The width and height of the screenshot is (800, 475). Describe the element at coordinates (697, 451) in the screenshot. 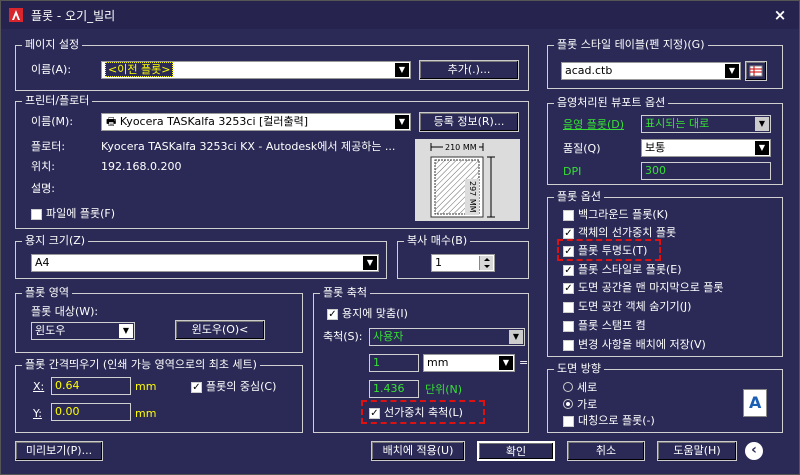

I see `help-button: 도움말(H)` at that location.